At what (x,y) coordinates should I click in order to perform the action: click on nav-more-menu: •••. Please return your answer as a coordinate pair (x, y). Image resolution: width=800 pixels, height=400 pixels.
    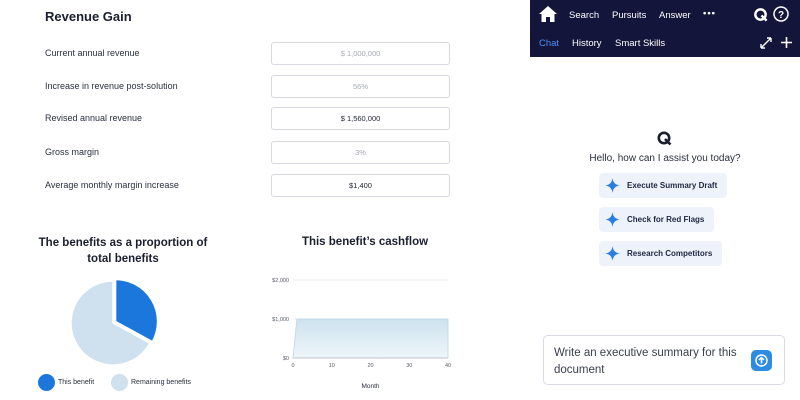
    Looking at the image, I should click on (709, 13).